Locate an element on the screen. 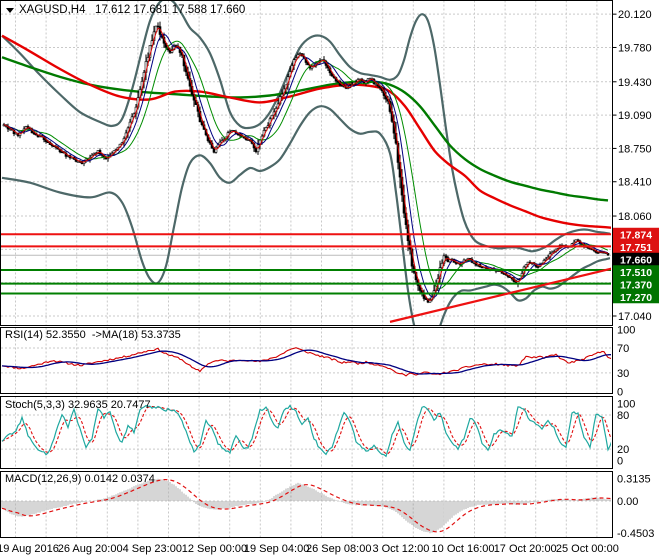  stoch-axis-label: 80 is located at coordinates (623, 416).